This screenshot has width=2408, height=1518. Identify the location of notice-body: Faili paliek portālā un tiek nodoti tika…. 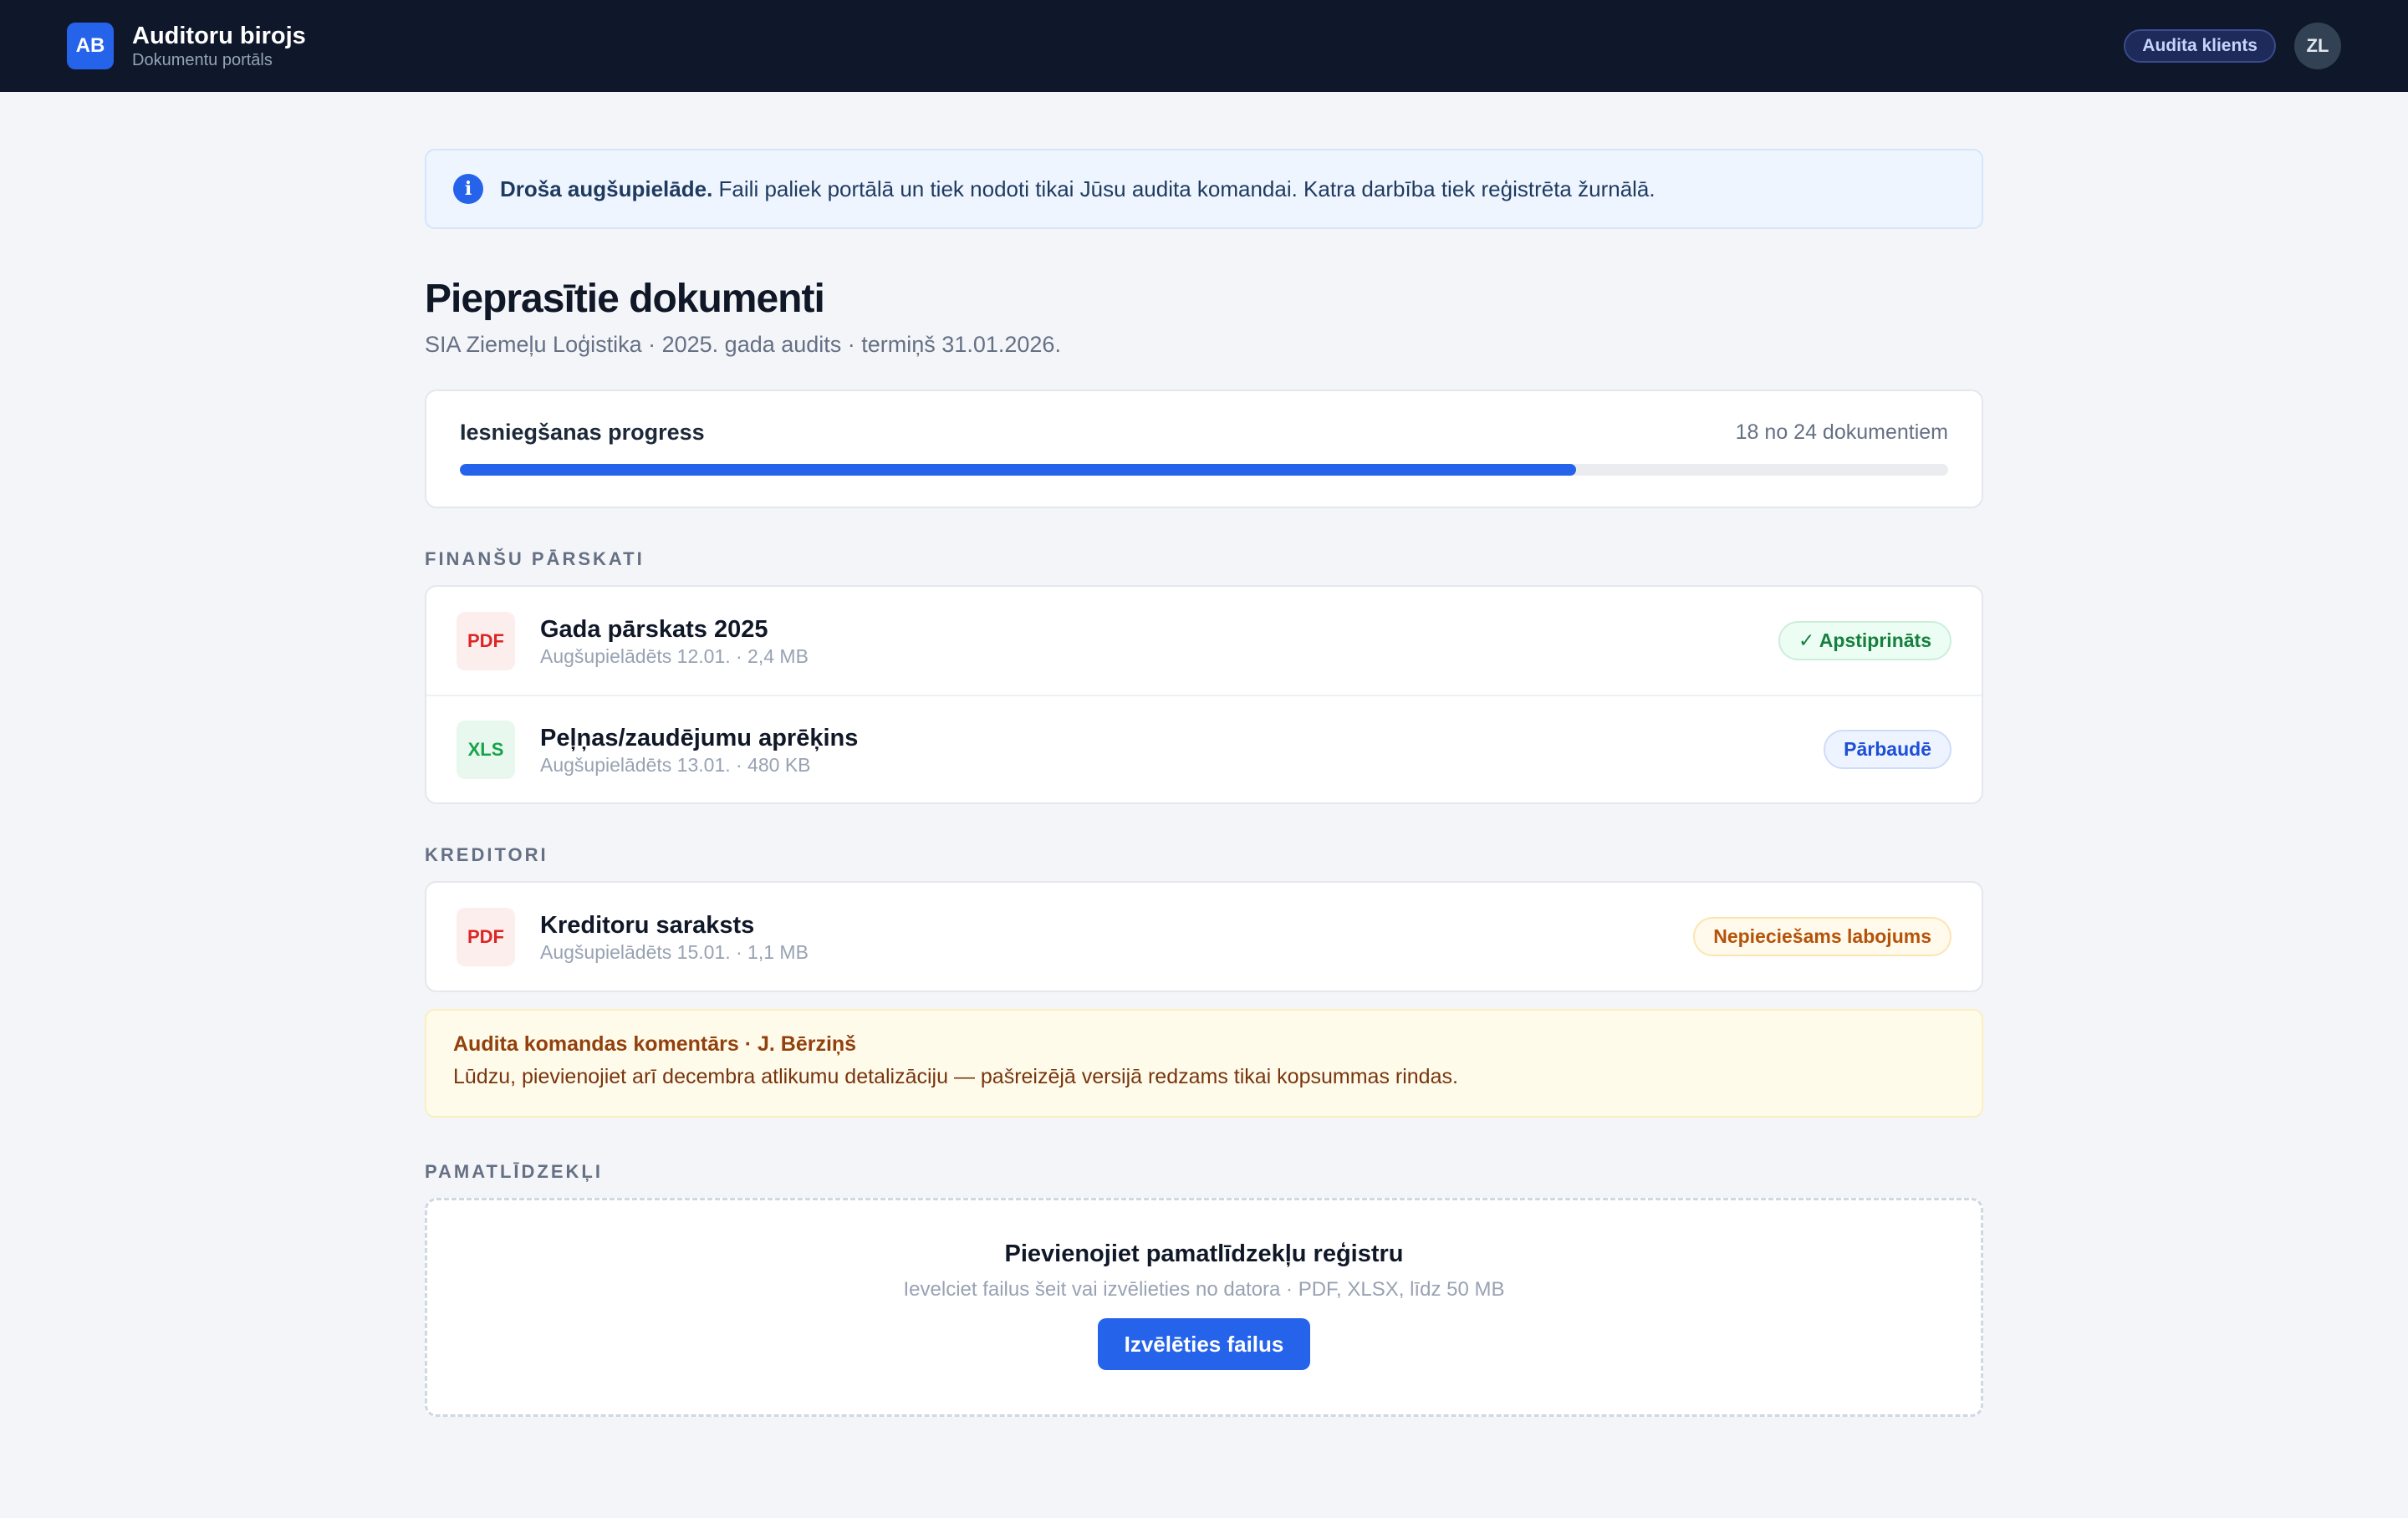
(1187, 188).